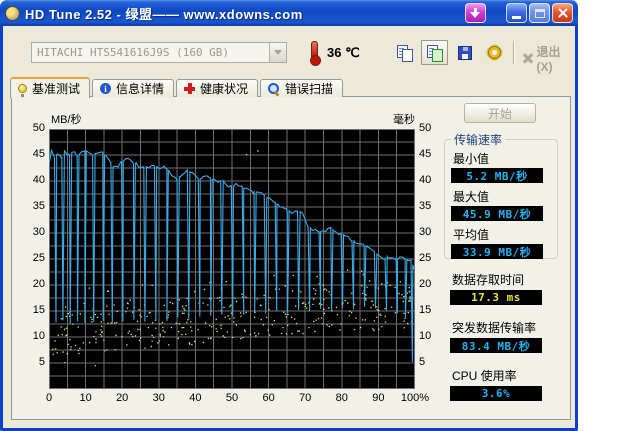 This screenshot has height=431, width=640. I want to click on x-axis-tick: 20, so click(122, 398).